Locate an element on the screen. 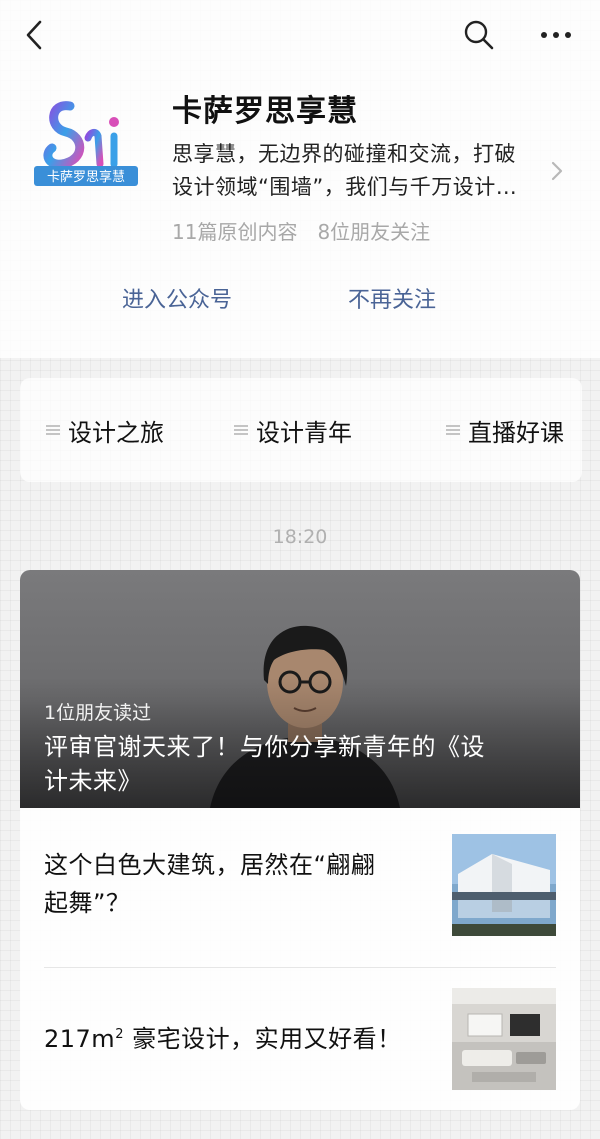 This screenshot has width=600, height=1139. menu-item-label: 直播好课 is located at coordinates (516, 432).